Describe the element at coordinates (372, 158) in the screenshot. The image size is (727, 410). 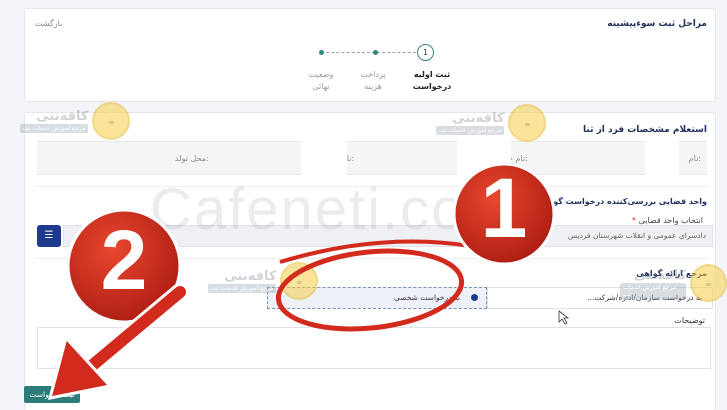
I see `identity-row` at that location.